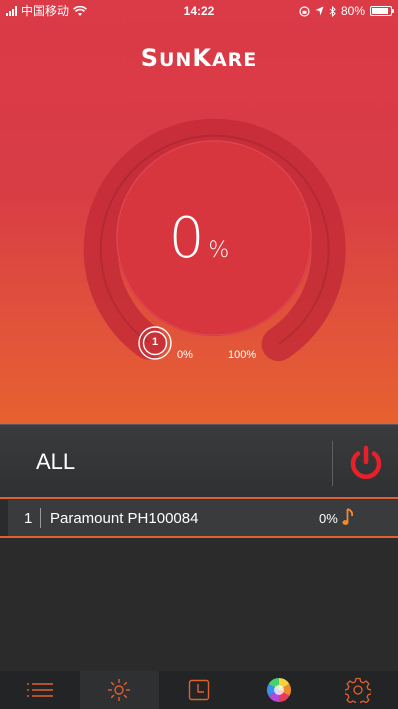 This screenshot has height=709, width=398. What do you see at coordinates (185, 355) in the screenshot?
I see `dial-min-label: 0%` at bounding box center [185, 355].